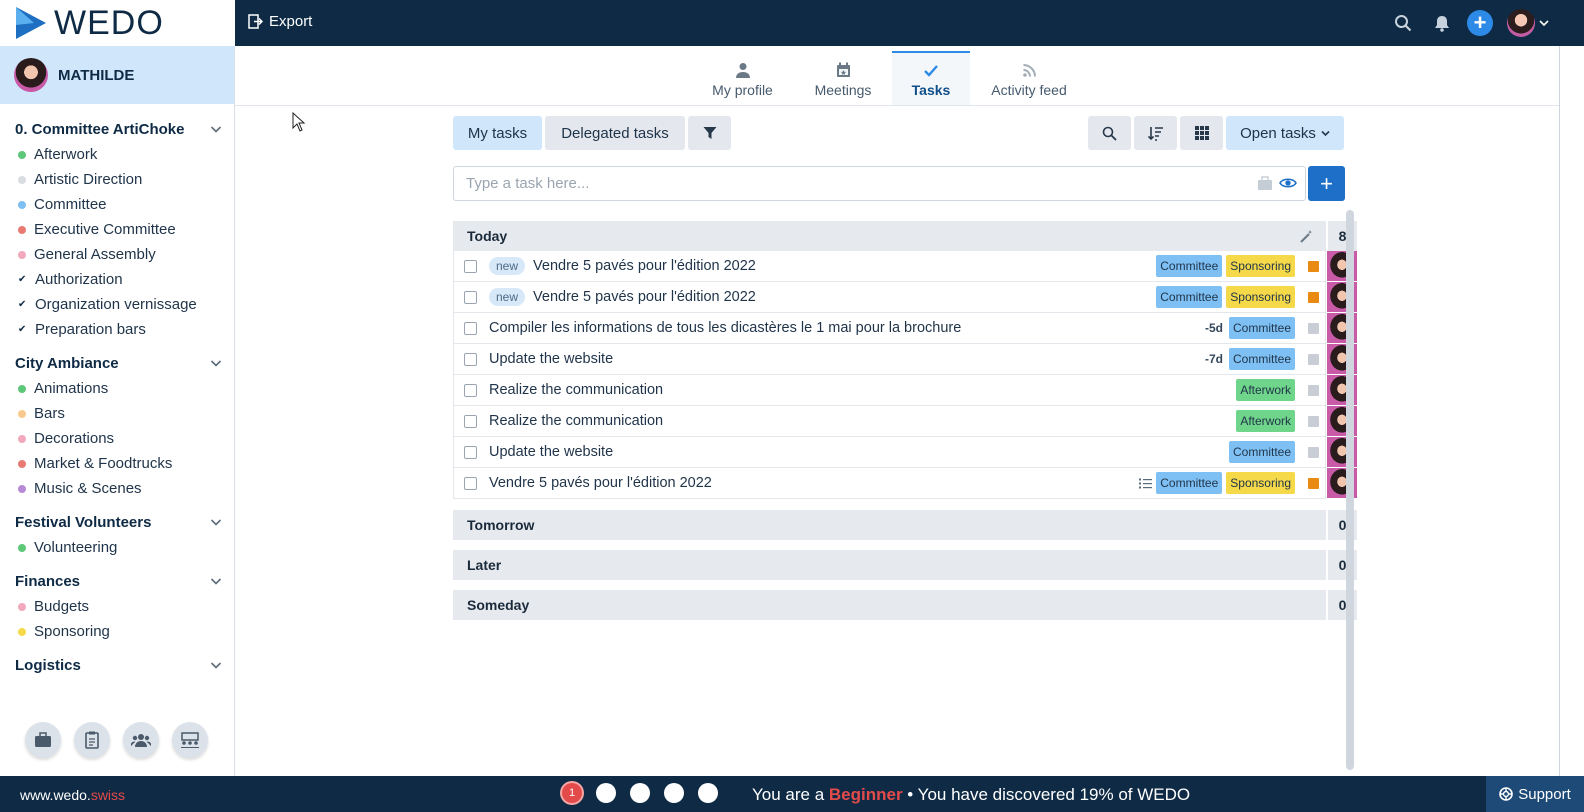 This screenshot has width=1584, height=812. Describe the element at coordinates (190, 740) in the screenshot. I see `meeting-room-icon` at that location.